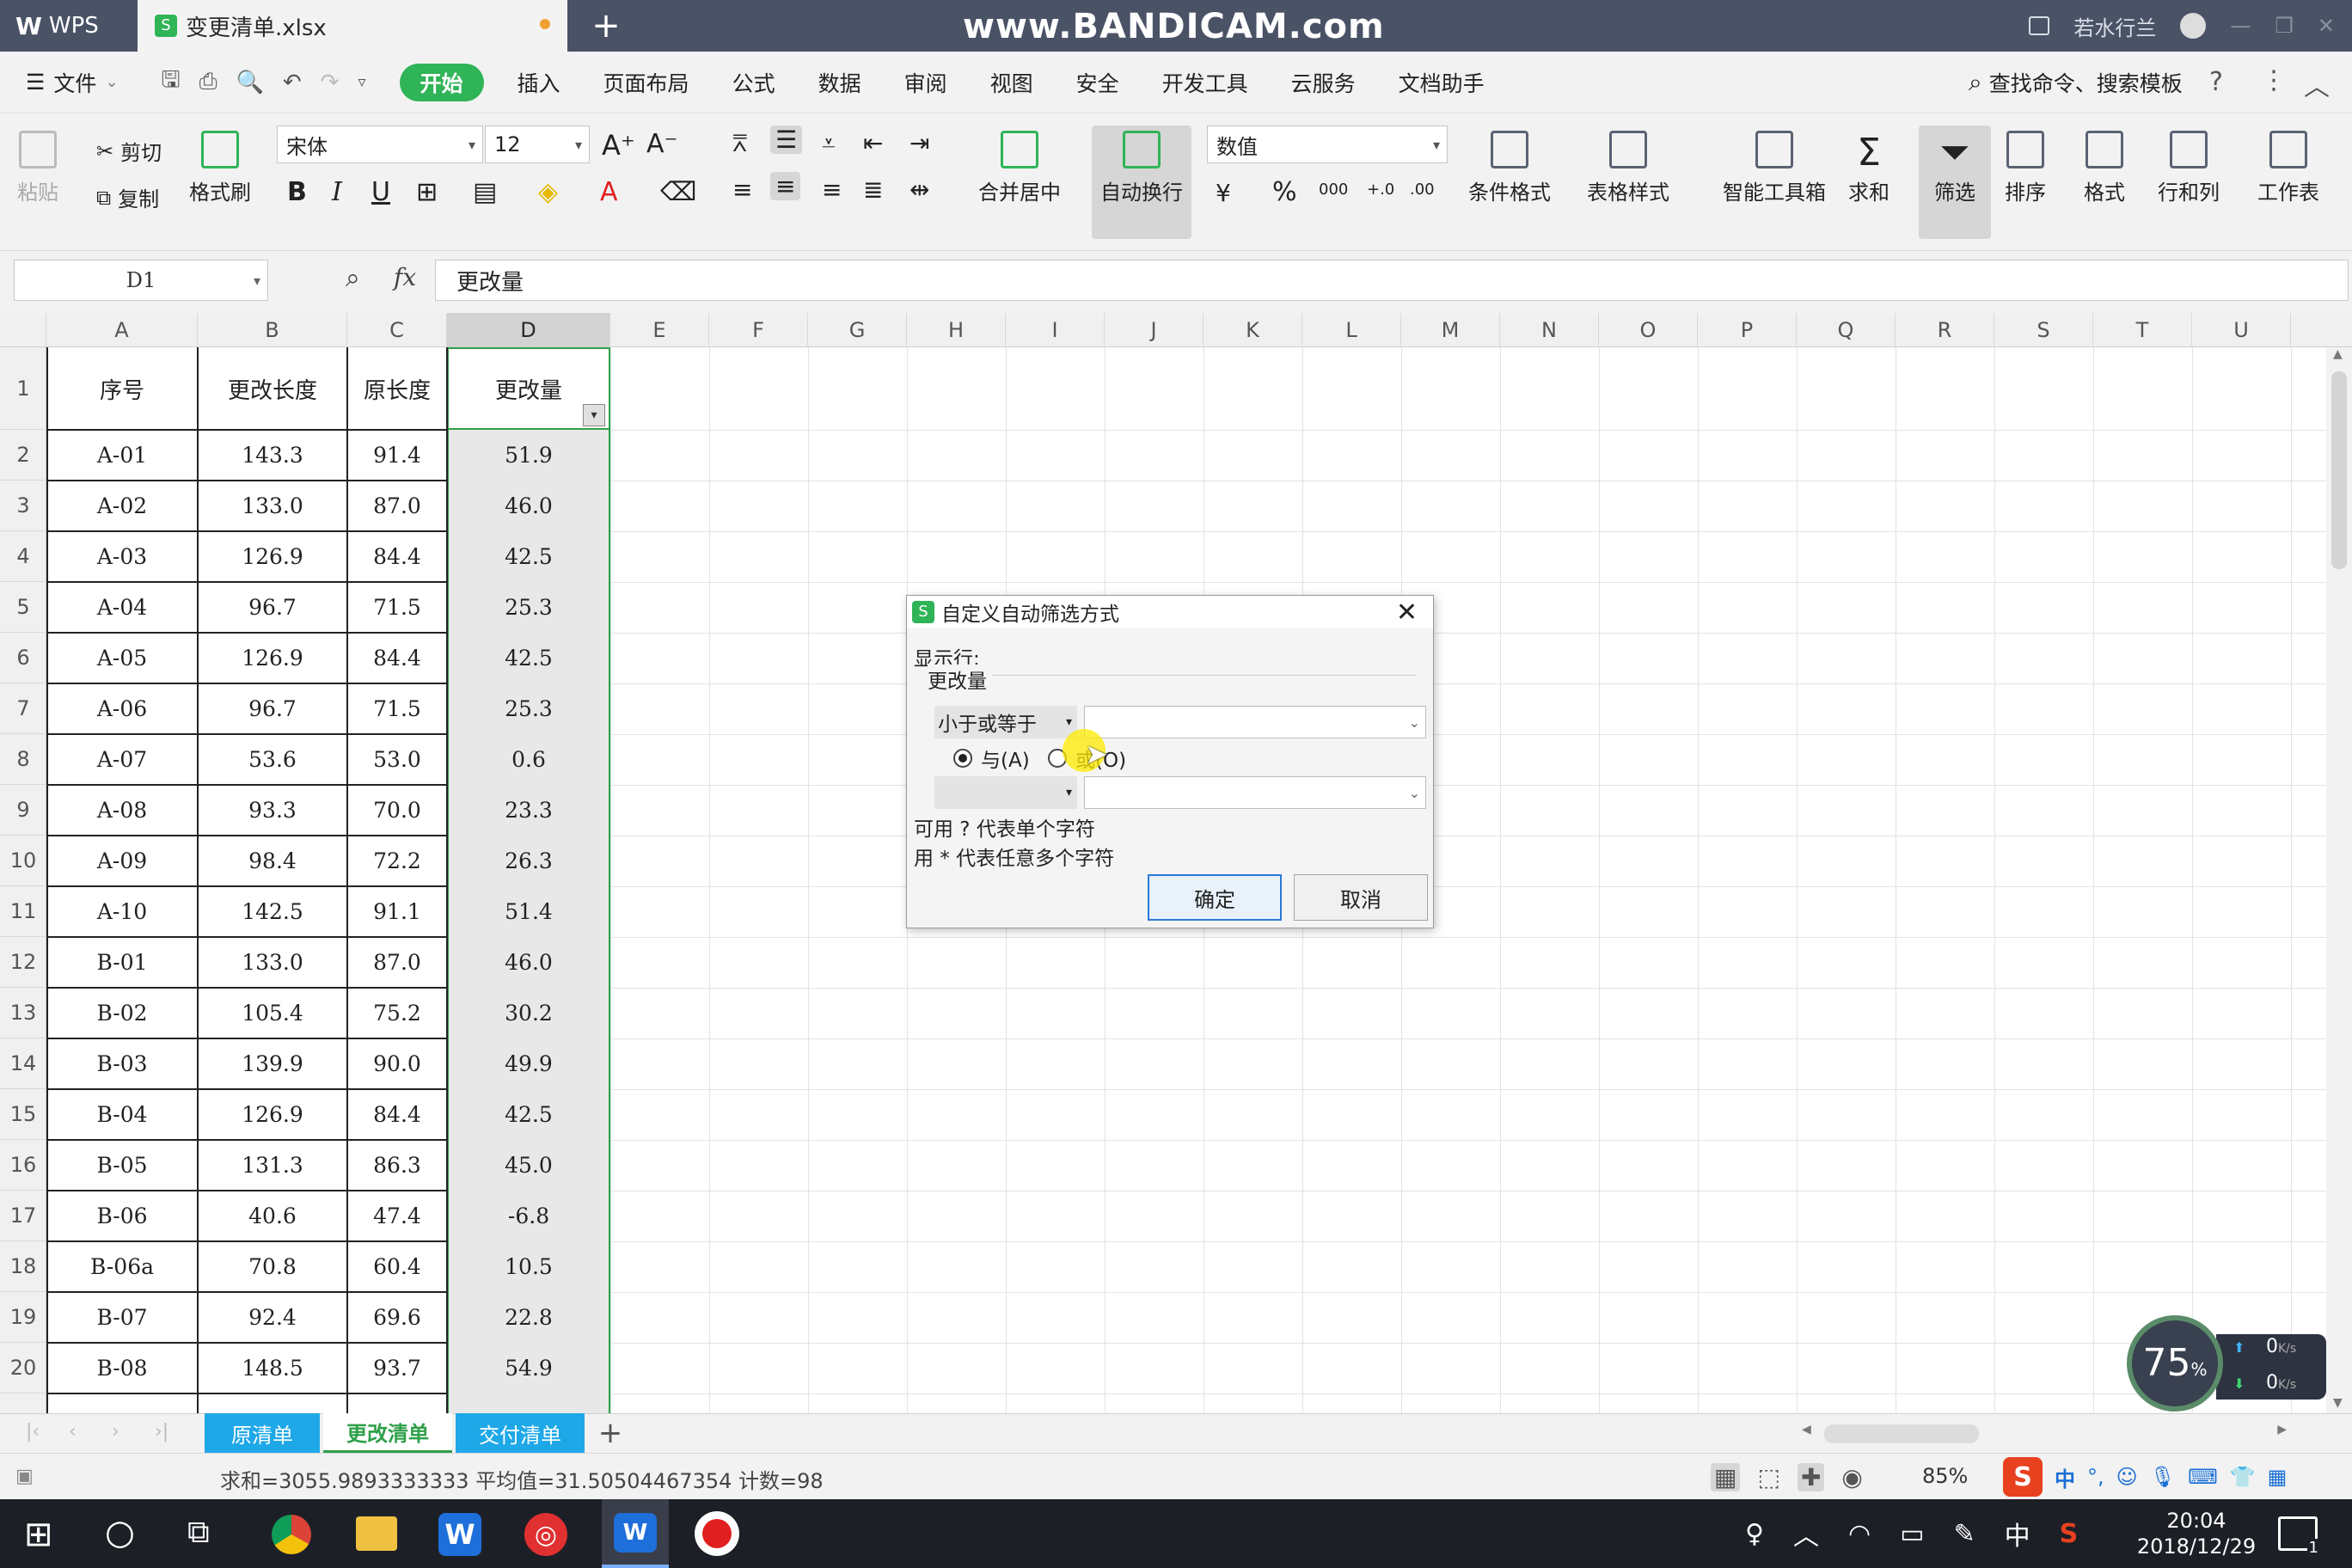 The height and width of the screenshot is (1568, 2352). I want to click on first-sheet-icon: |‹, so click(33, 1431).